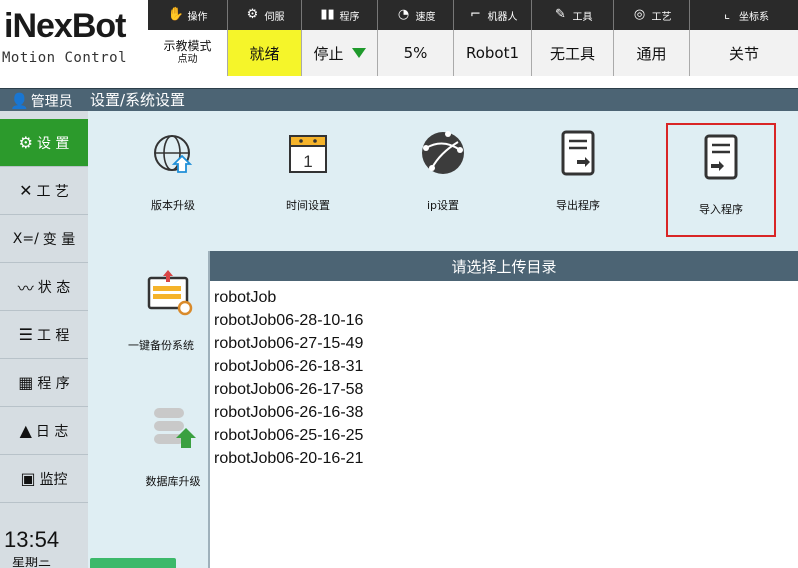 The height and width of the screenshot is (568, 798). Describe the element at coordinates (25, 430) in the screenshot. I see `warning-icon: ▲` at that location.